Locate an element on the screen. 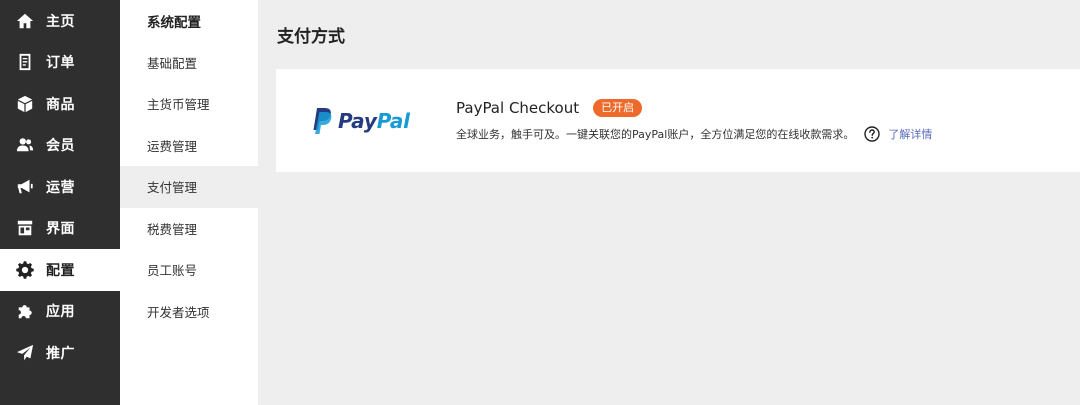  nav-item-operations: 运营 is located at coordinates (60, 187).